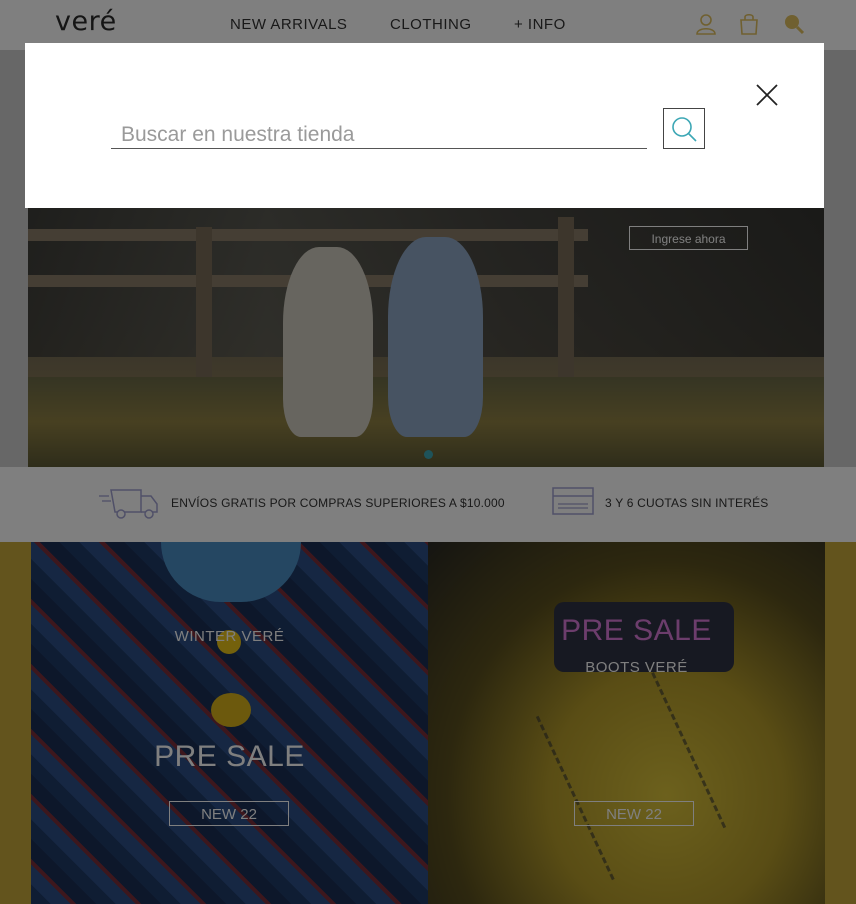  I want to click on search-icon, so click(684, 129).